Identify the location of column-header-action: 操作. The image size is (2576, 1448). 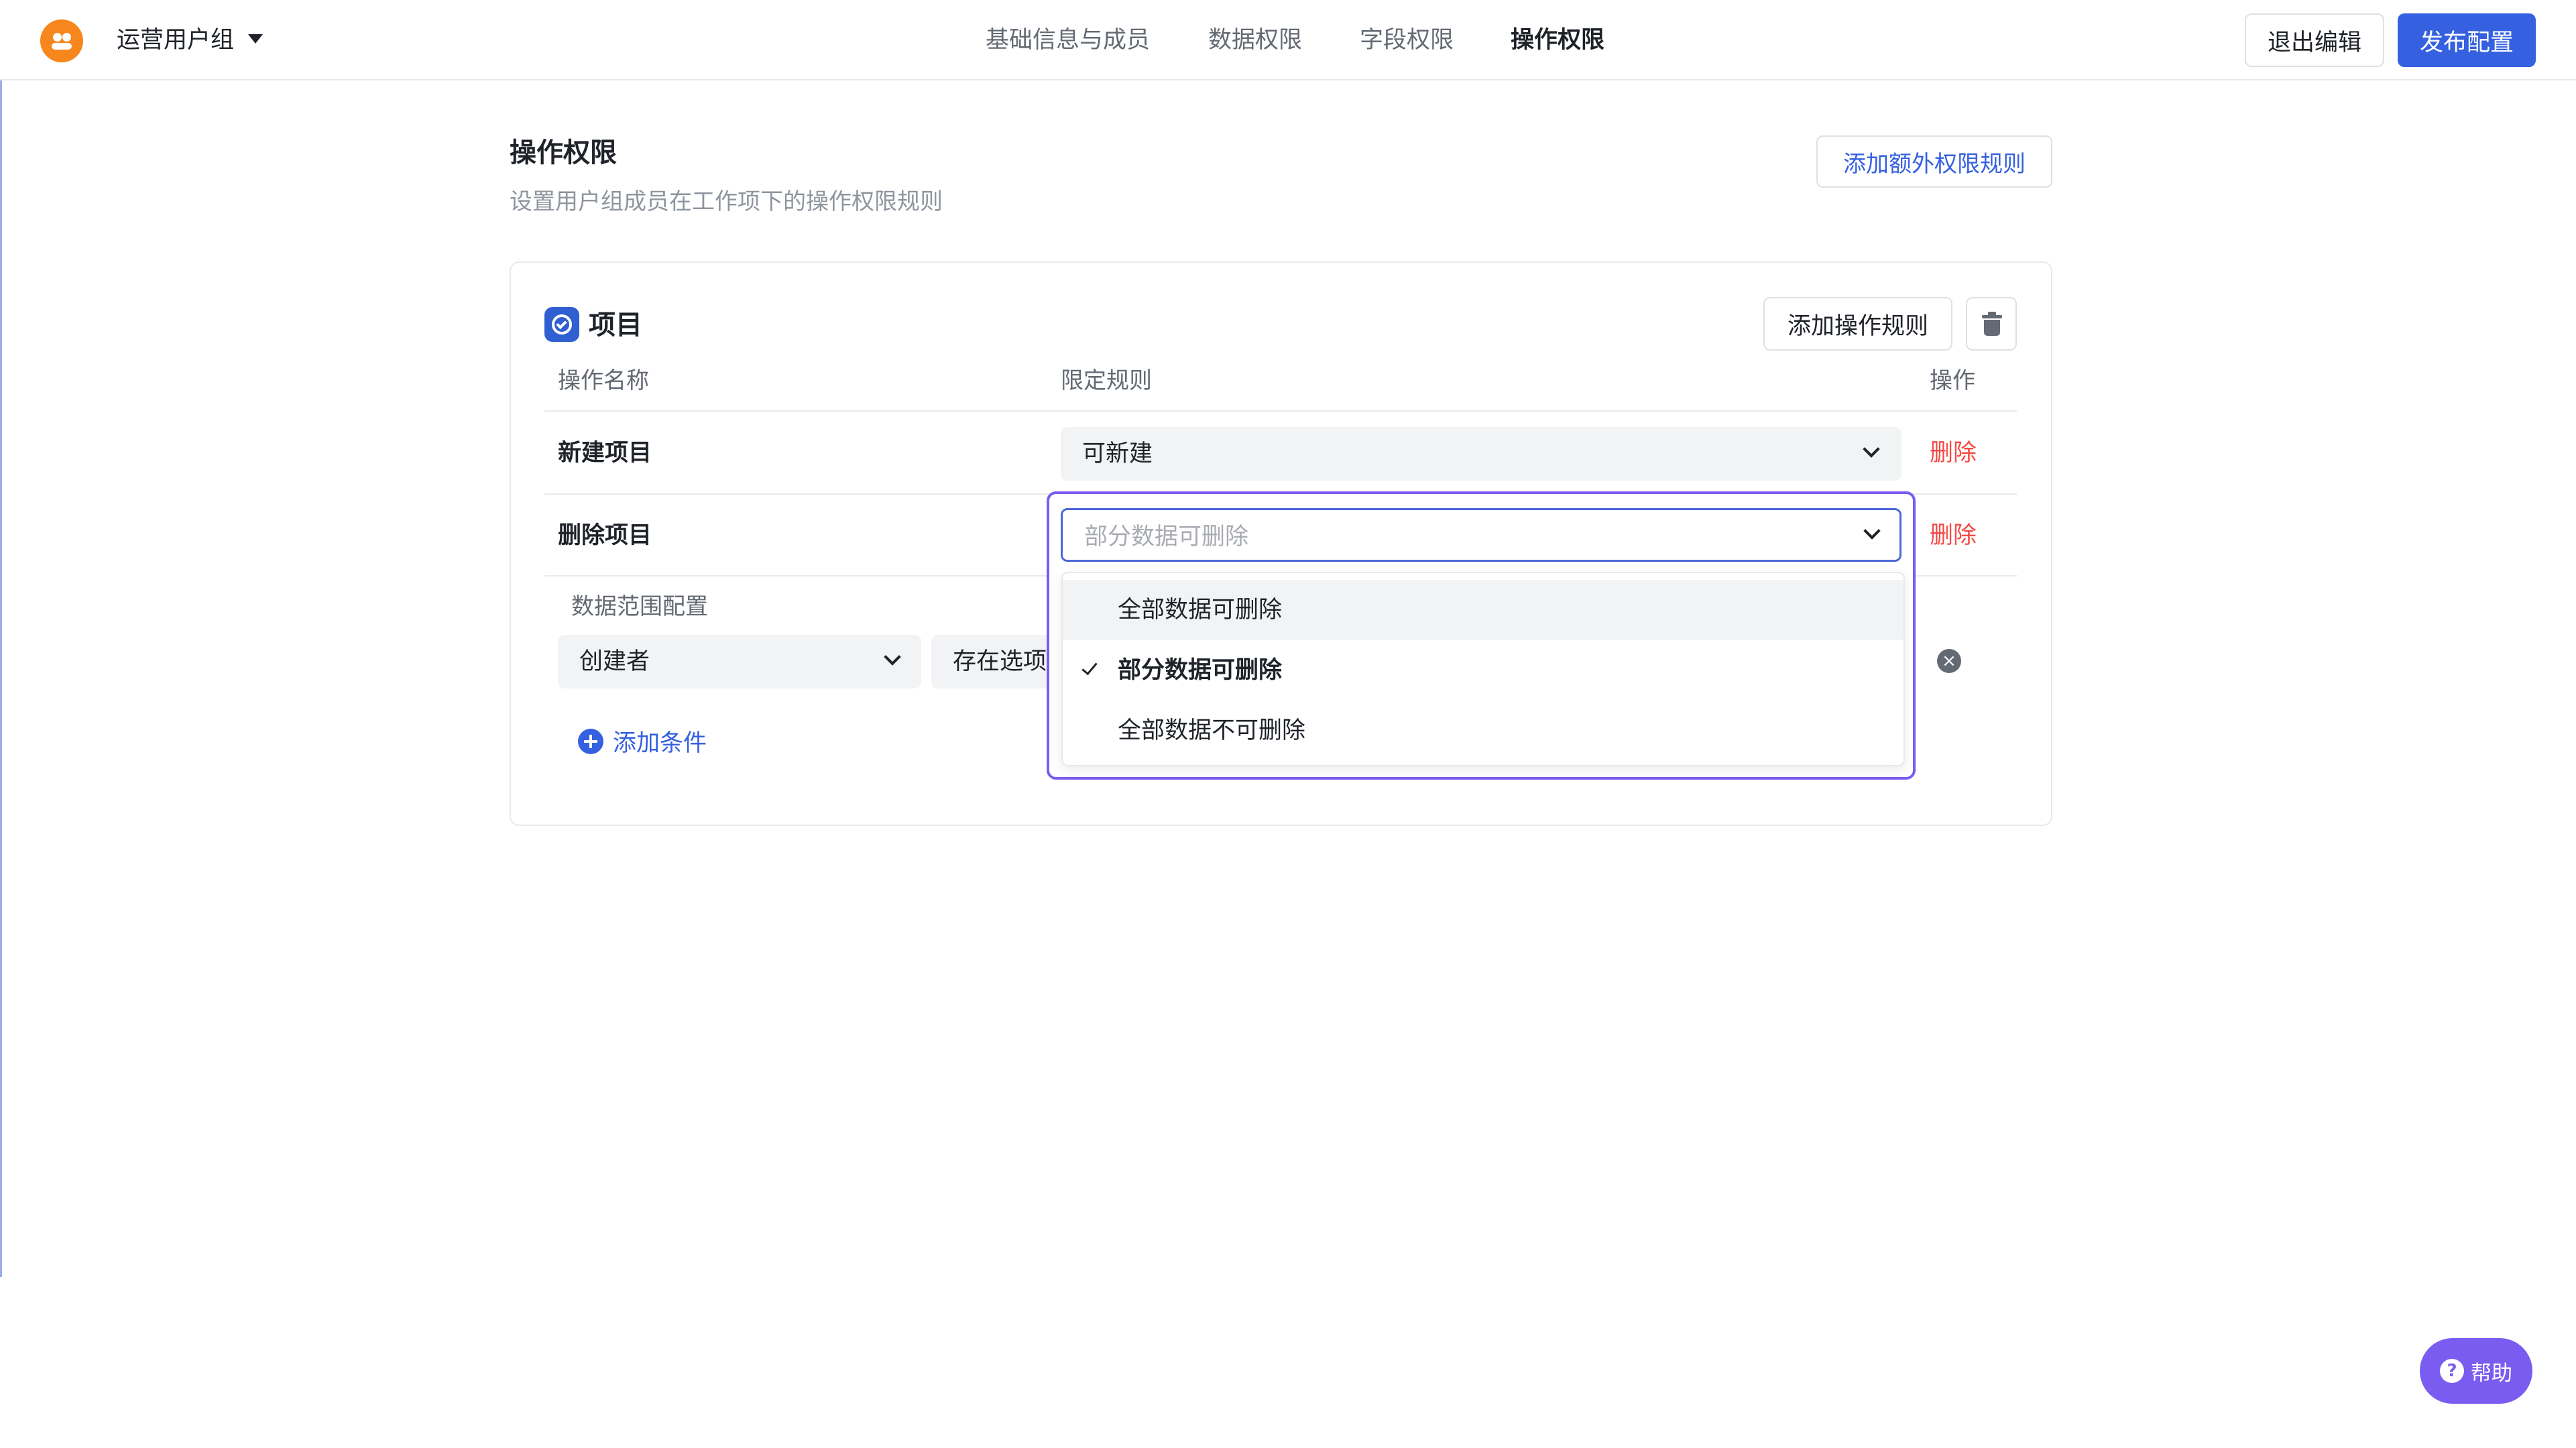
(1952, 380).